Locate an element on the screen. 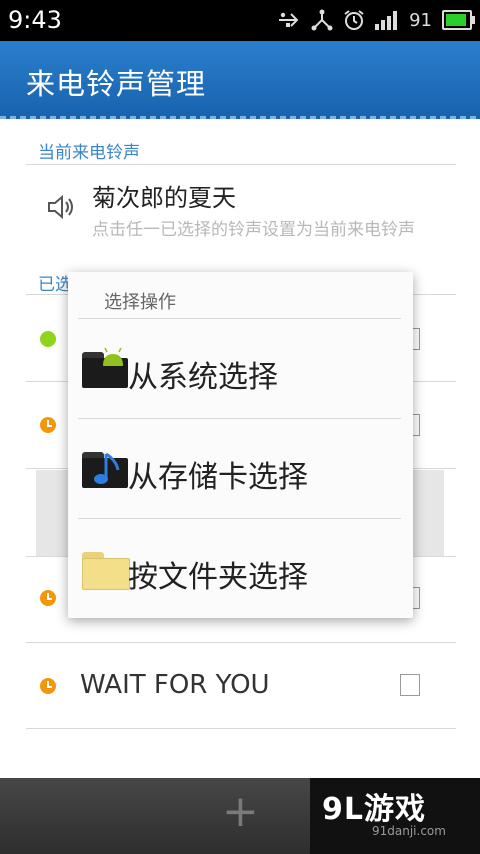  list-item: WAIT FOR YOU is located at coordinates (240, 685).